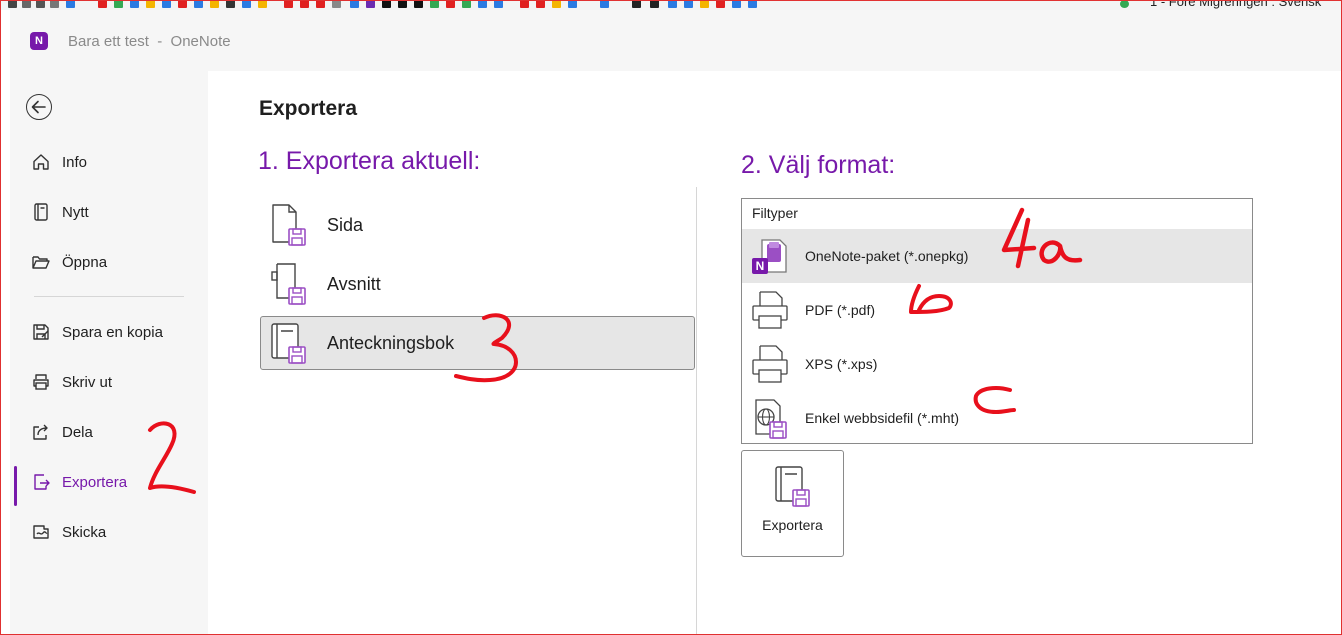  Describe the element at coordinates (77, 432) in the screenshot. I see `nav-item-label: Dela` at that location.